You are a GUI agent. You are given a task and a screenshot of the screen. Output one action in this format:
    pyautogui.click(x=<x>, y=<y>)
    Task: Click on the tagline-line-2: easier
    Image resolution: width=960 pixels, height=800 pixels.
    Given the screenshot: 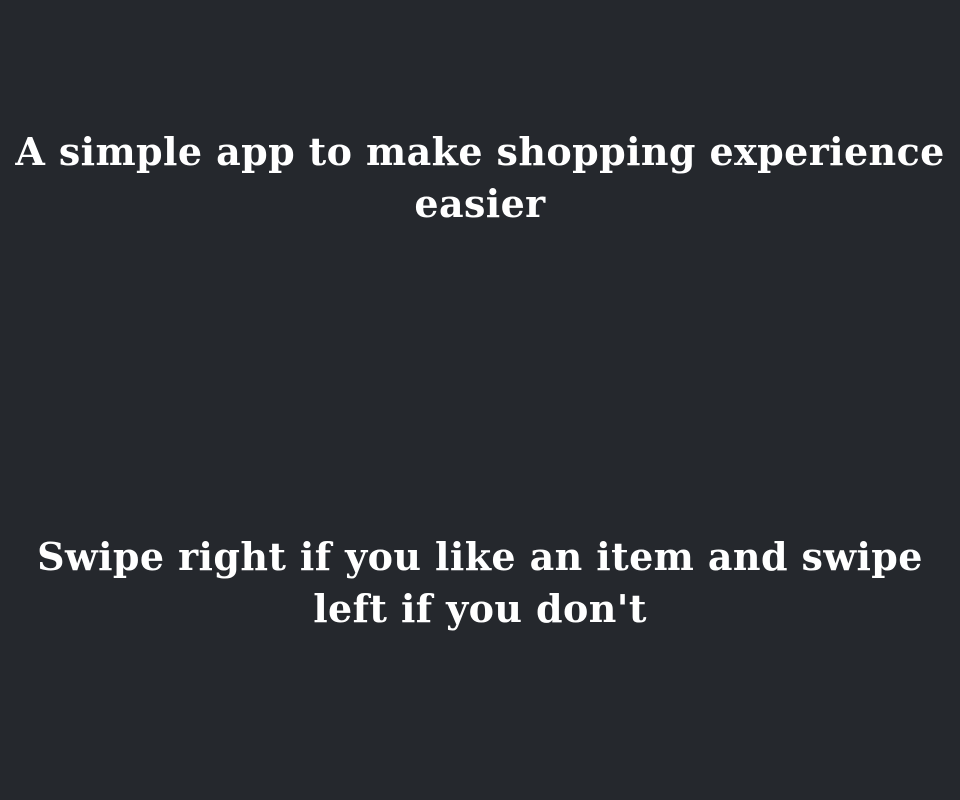 What is the action you would take?
    pyautogui.click(x=480, y=203)
    